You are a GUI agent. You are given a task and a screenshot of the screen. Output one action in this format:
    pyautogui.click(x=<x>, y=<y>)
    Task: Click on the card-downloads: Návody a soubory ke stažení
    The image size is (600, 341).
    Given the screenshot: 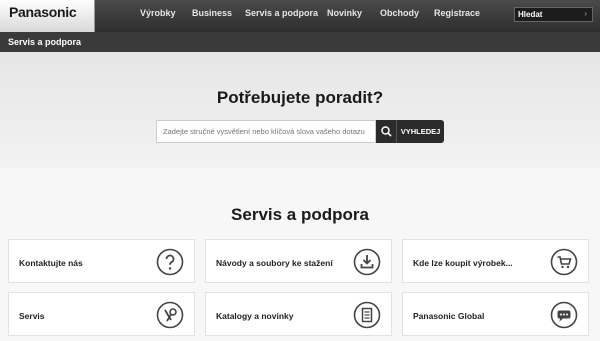 What is the action you would take?
    pyautogui.click(x=298, y=261)
    